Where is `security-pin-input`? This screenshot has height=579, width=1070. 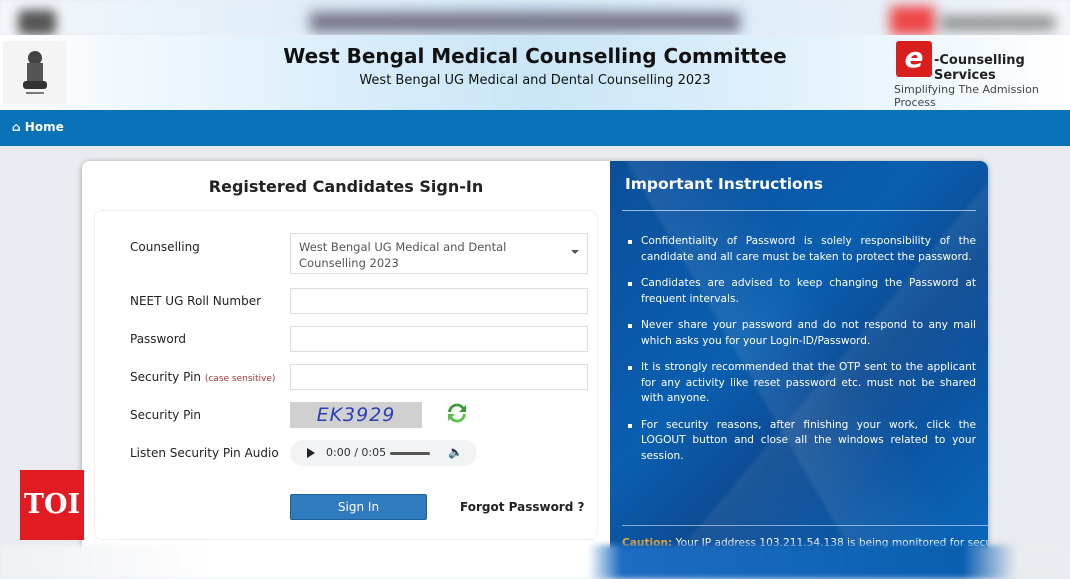 security-pin-input is located at coordinates (439, 377).